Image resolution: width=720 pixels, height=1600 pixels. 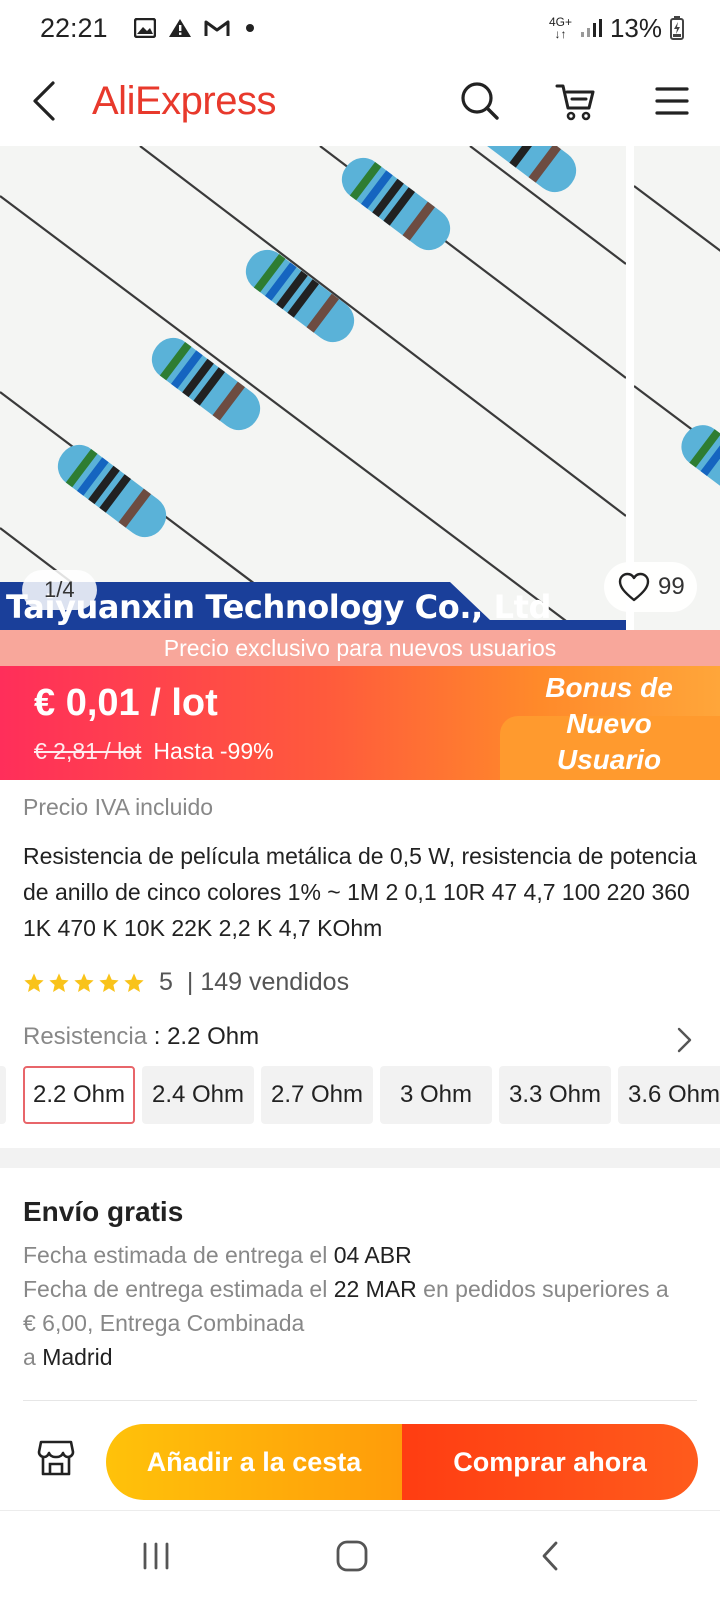 What do you see at coordinates (555, 1095) in the screenshot?
I see `variant-option-3-3-ohm: 3.3 Ohm` at bounding box center [555, 1095].